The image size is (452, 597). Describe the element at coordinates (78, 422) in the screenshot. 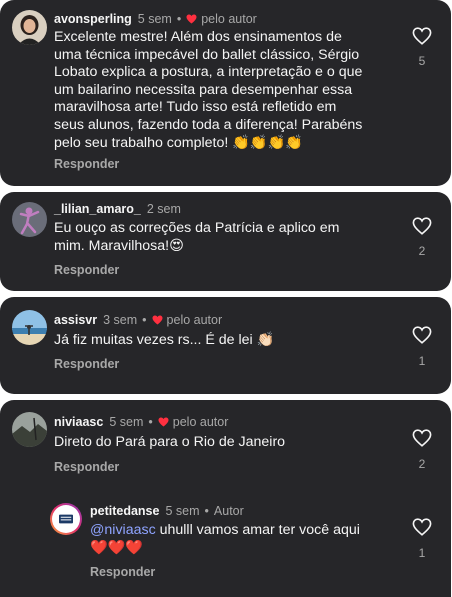

I see `username: niviaasc` at that location.